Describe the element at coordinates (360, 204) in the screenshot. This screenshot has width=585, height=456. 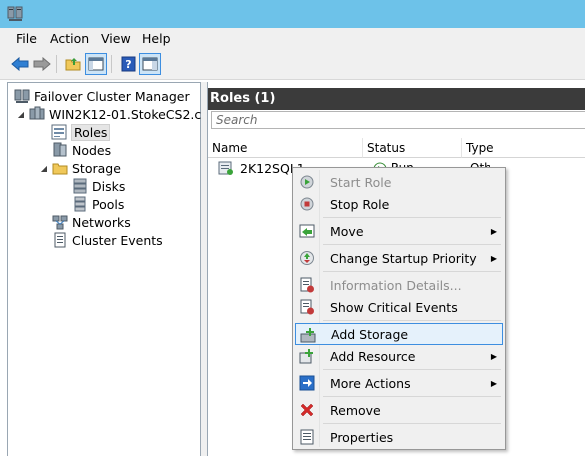
I see `menu-item-label: Stop Role` at that location.